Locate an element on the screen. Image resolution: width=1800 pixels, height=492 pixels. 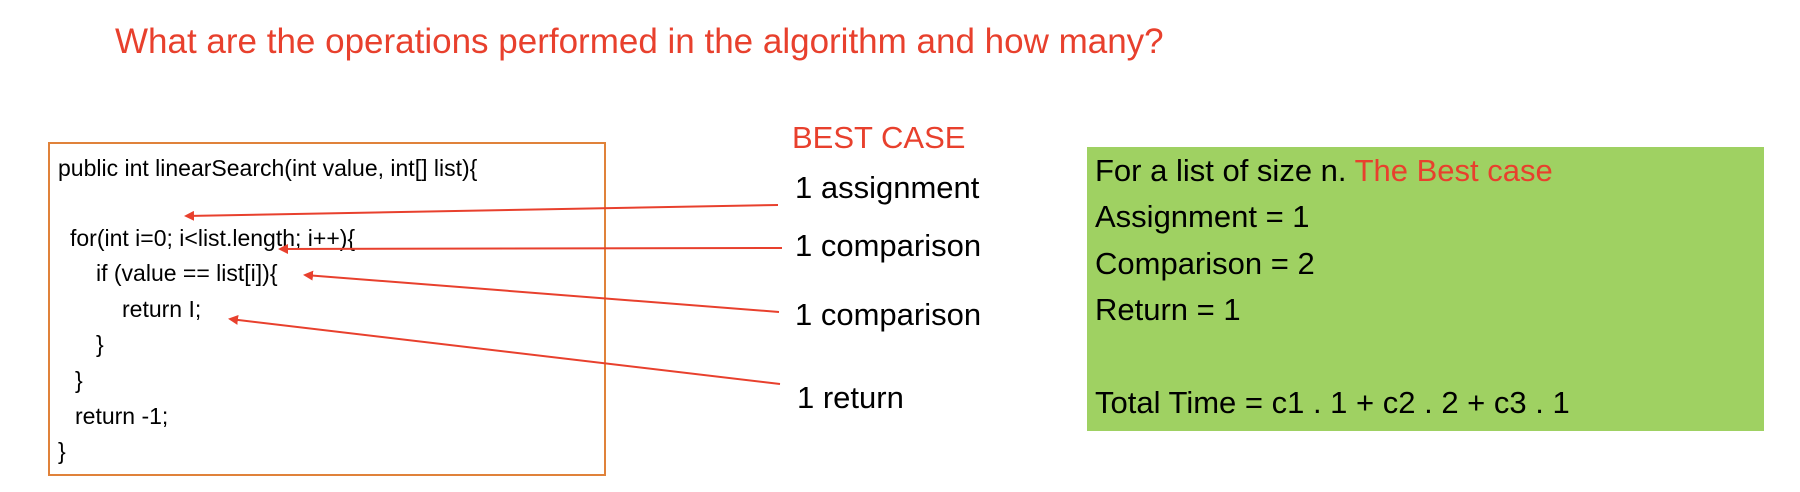
summary-return: Return = 1 is located at coordinates (1168, 309).